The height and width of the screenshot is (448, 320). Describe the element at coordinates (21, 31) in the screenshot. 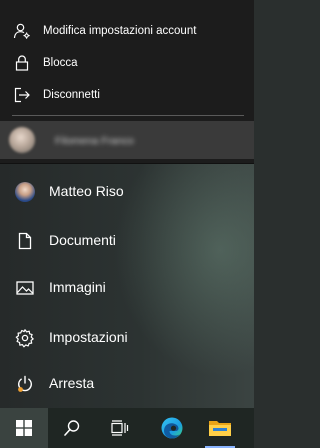

I see `account-settings-icon` at that location.